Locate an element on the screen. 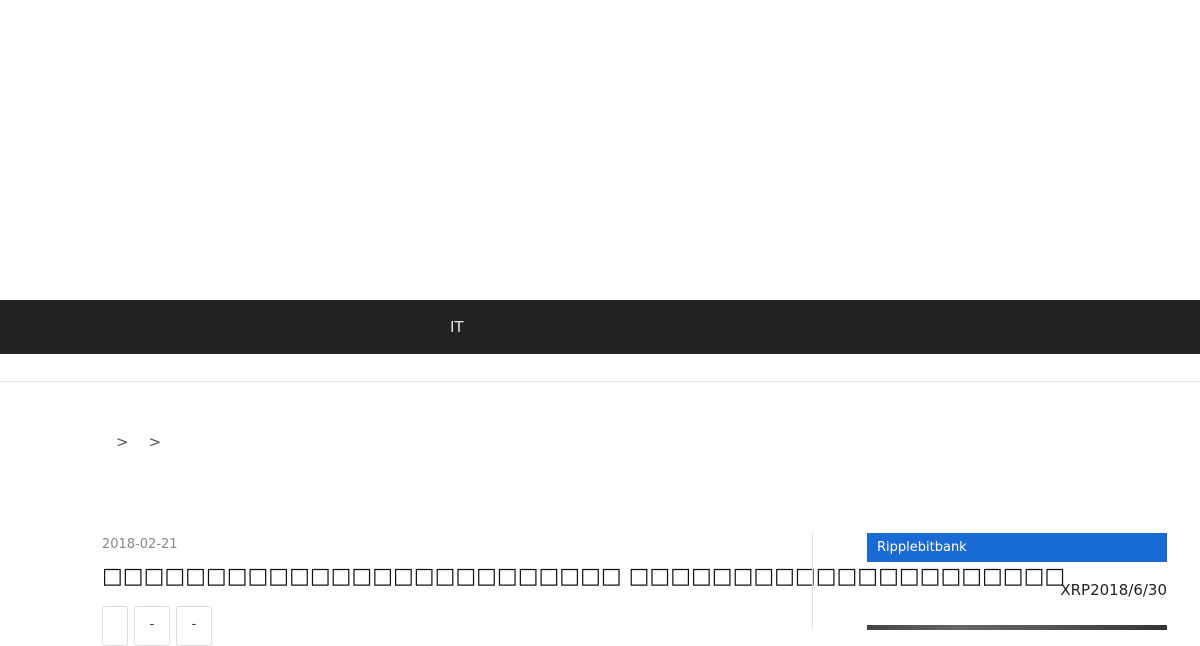 The width and height of the screenshot is (1200, 646). breadcrumb-item-home is located at coordinates (106, 442).